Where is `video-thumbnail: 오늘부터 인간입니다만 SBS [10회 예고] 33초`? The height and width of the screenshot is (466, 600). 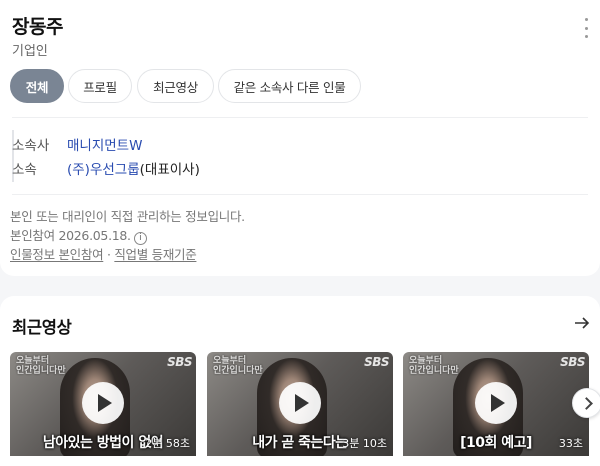 video-thumbnail: 오늘부터 인간입니다만 SBS [10회 예고] 33초 is located at coordinates (496, 404).